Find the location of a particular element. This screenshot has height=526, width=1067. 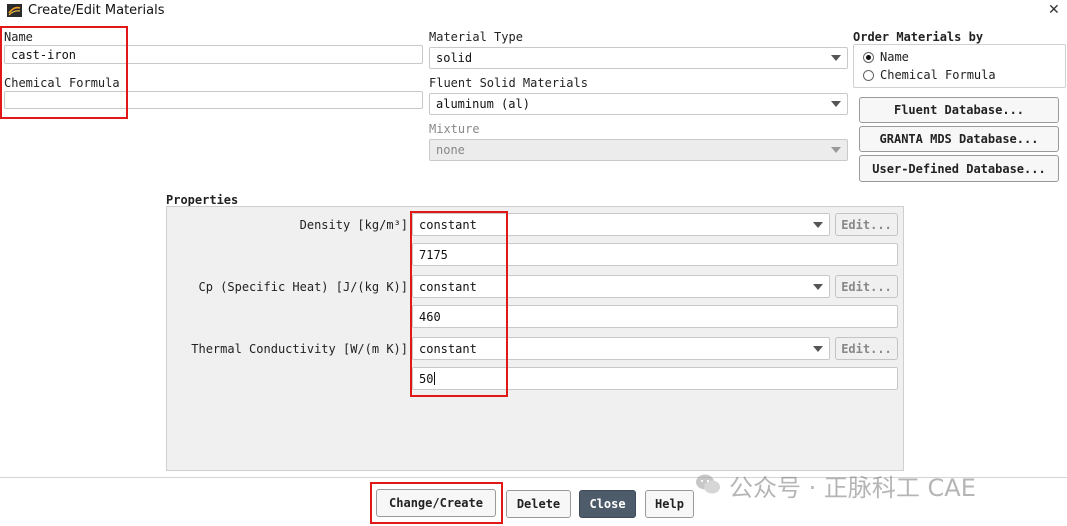

fluent-app-icon is located at coordinates (14, 10).